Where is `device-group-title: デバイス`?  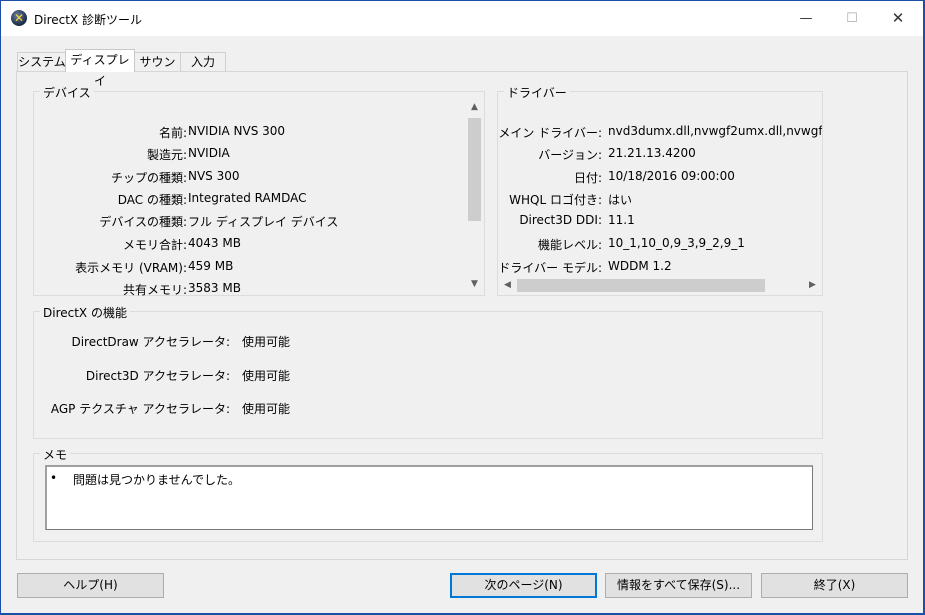 device-group-title: デバイス is located at coordinates (67, 92).